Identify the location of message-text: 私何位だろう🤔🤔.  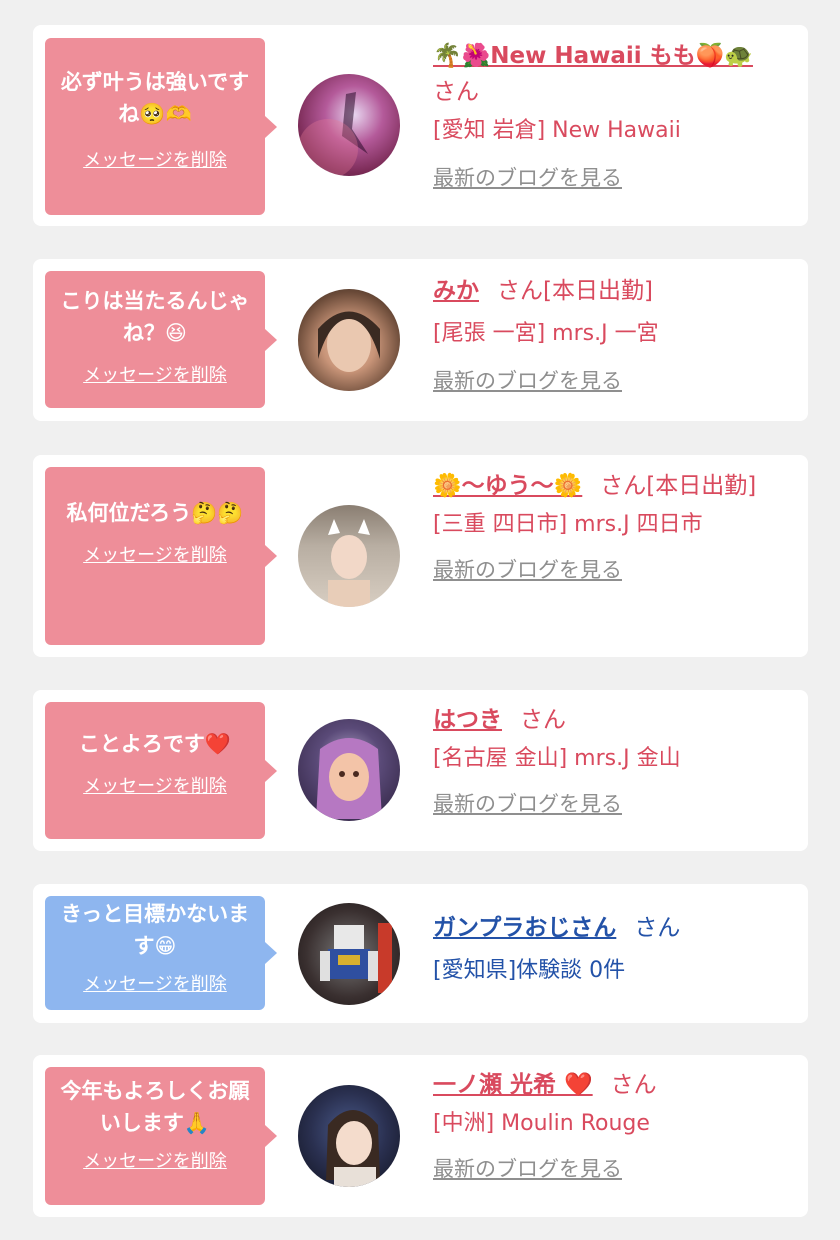
(155, 513).